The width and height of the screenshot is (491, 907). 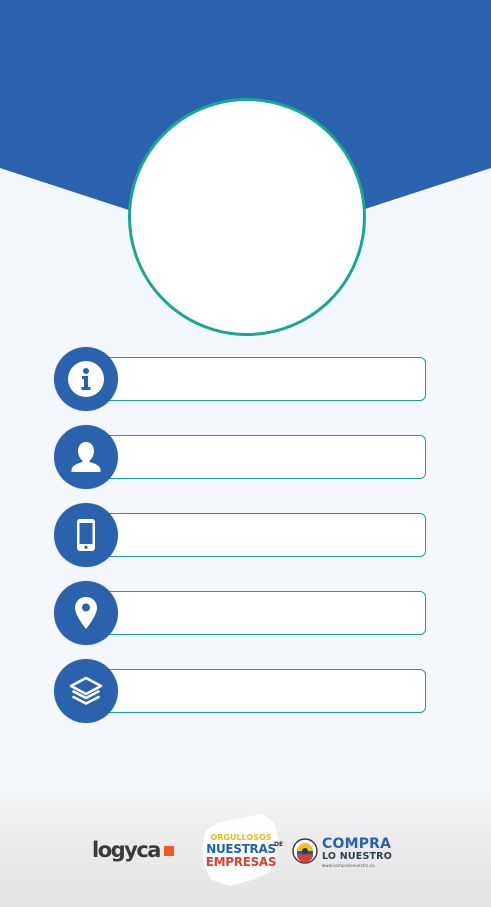 What do you see at coordinates (270, 458) in the screenshot?
I see `name-field-value` at bounding box center [270, 458].